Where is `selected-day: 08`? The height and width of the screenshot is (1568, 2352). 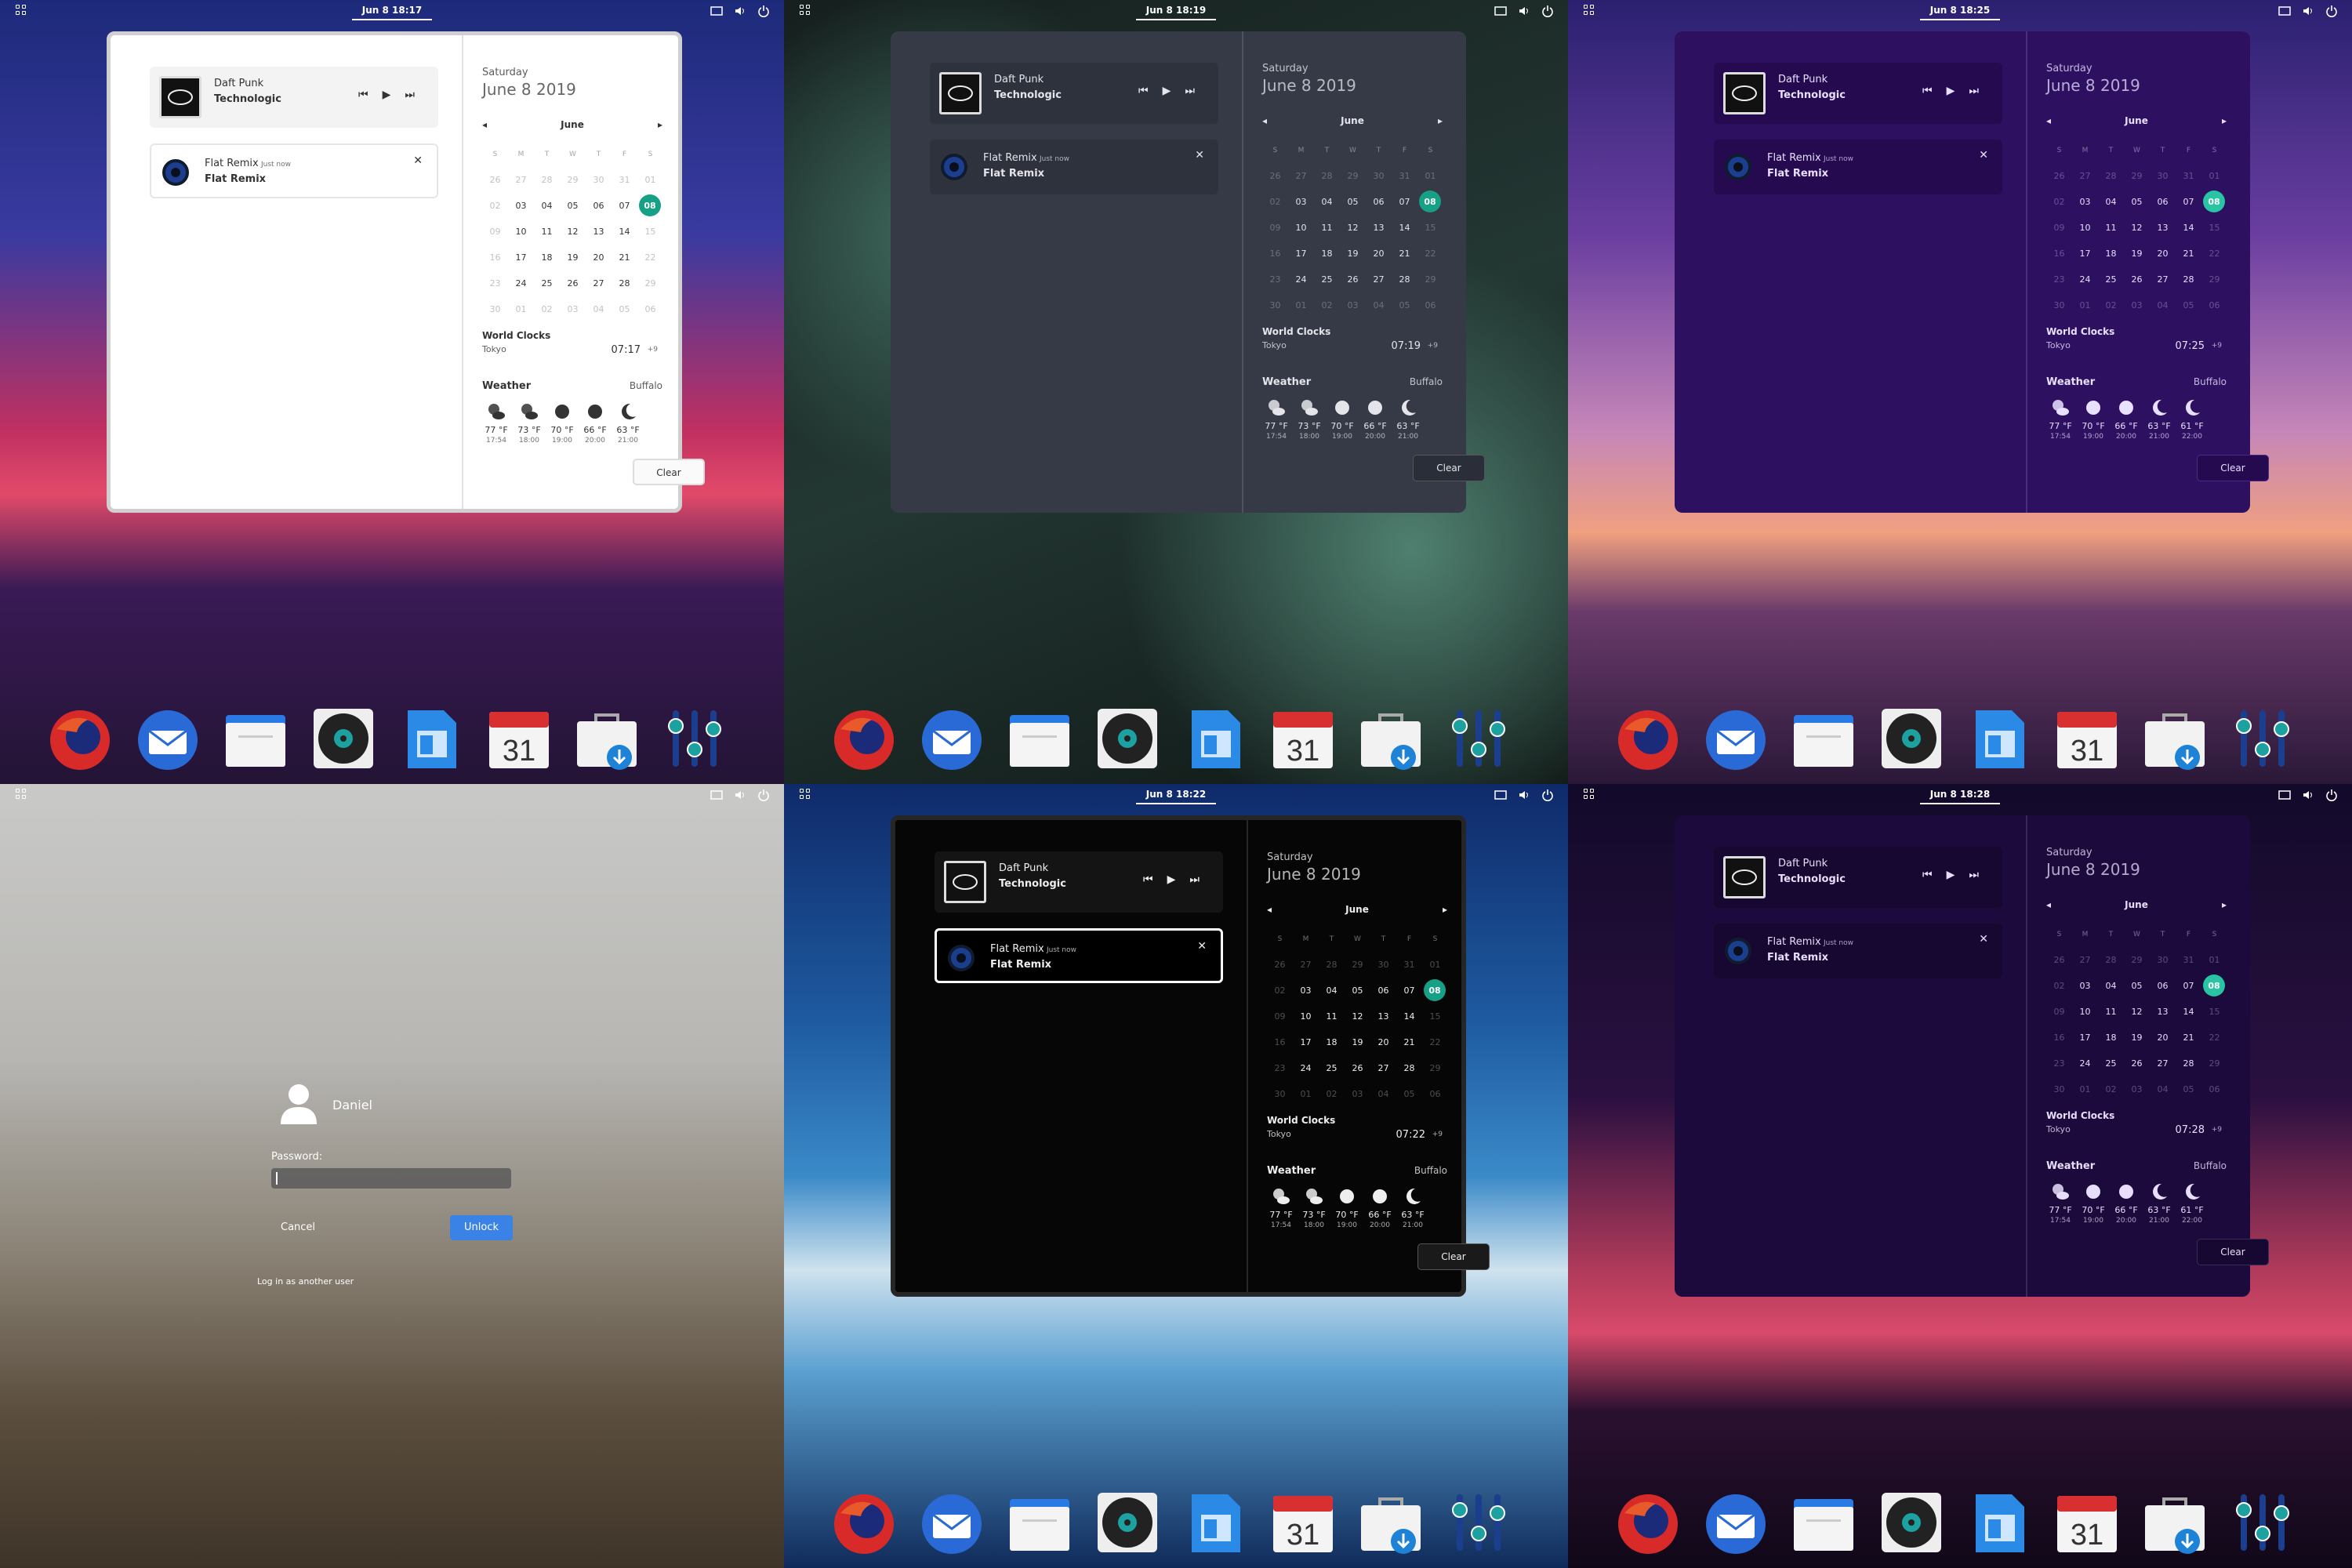
selected-day: 08 is located at coordinates (2214, 985).